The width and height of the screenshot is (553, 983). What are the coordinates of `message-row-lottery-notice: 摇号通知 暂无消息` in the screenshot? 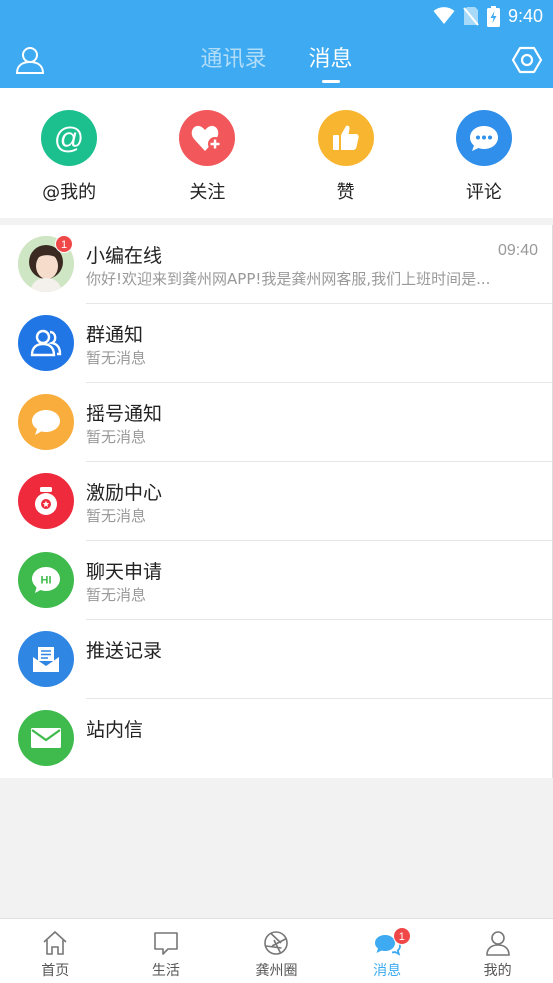 It's located at (276, 422).